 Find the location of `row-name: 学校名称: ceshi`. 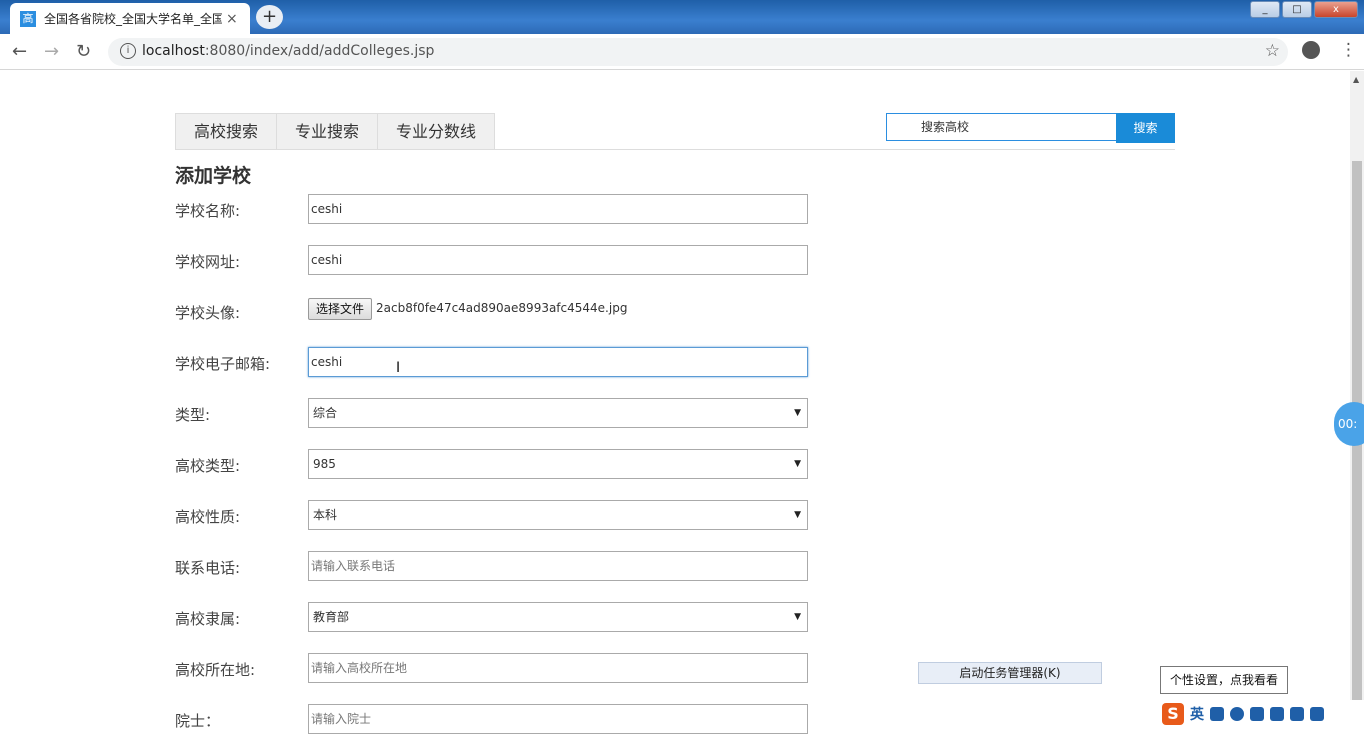

row-name: 学校名称: ceshi is located at coordinates (495, 209).